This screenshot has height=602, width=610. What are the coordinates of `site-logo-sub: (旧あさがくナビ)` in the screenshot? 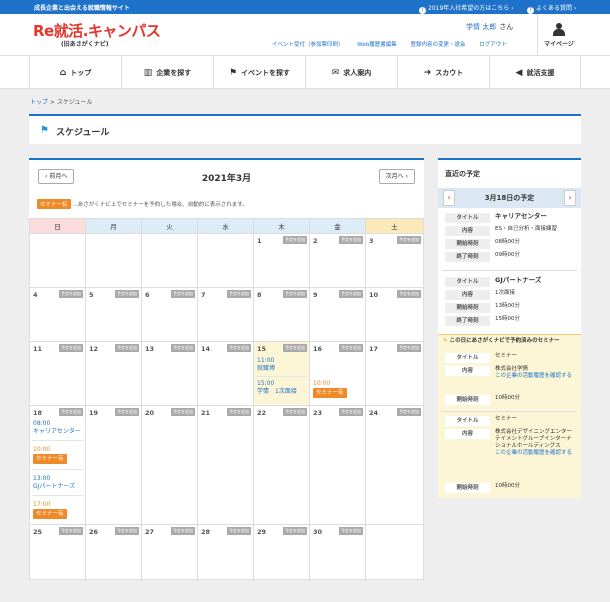 It's located at (85, 44).